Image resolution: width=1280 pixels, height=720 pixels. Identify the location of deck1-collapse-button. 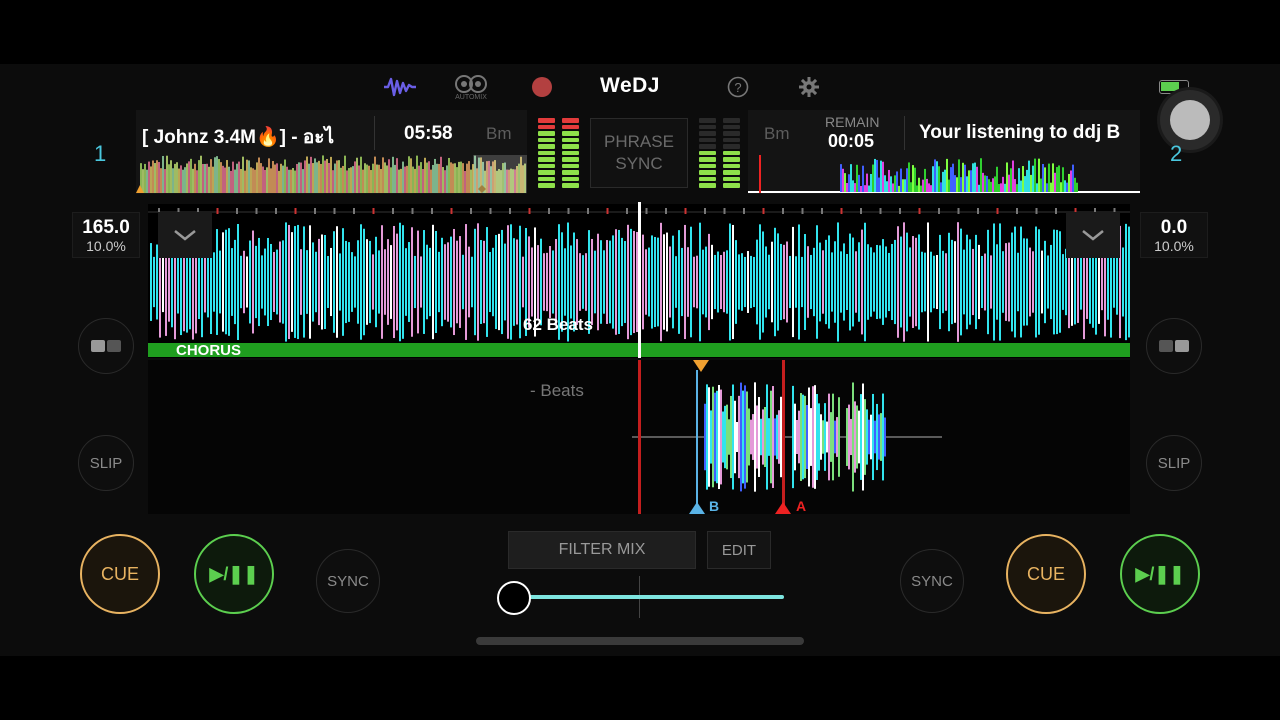
(185, 235).